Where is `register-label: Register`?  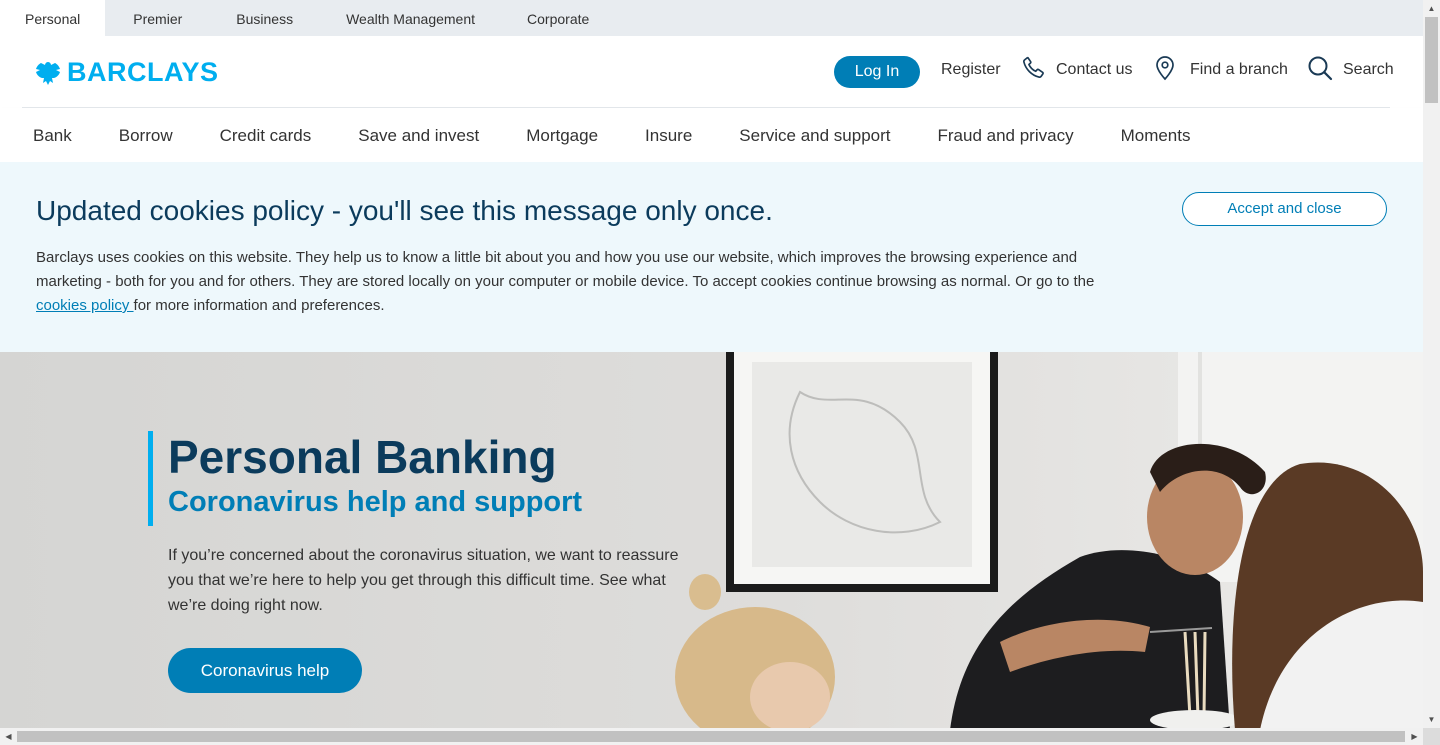
register-label: Register is located at coordinates (971, 69).